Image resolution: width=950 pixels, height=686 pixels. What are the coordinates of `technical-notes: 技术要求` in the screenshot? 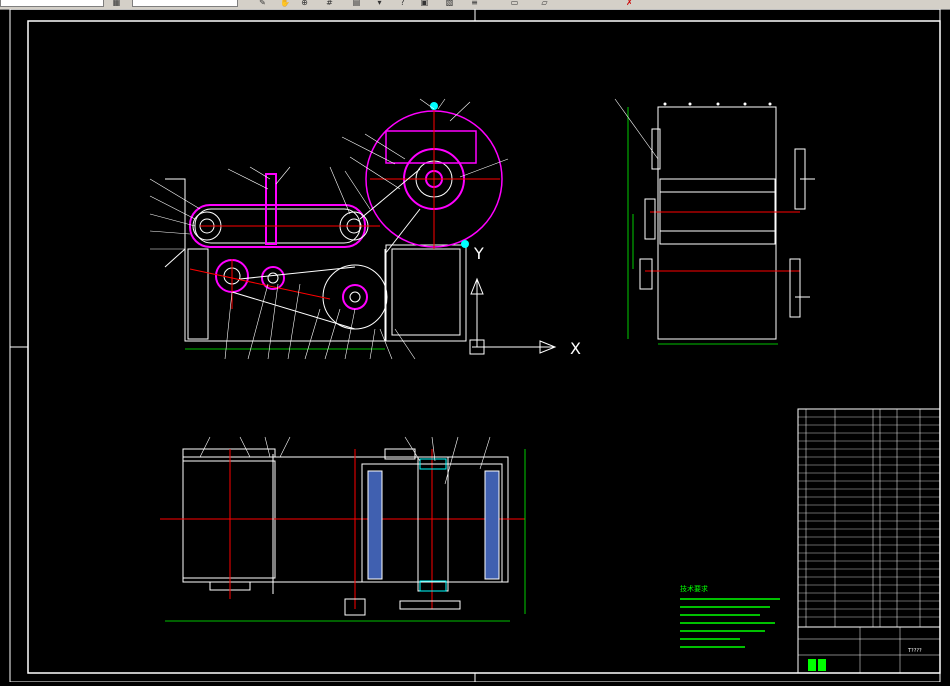 It's located at (730, 616).